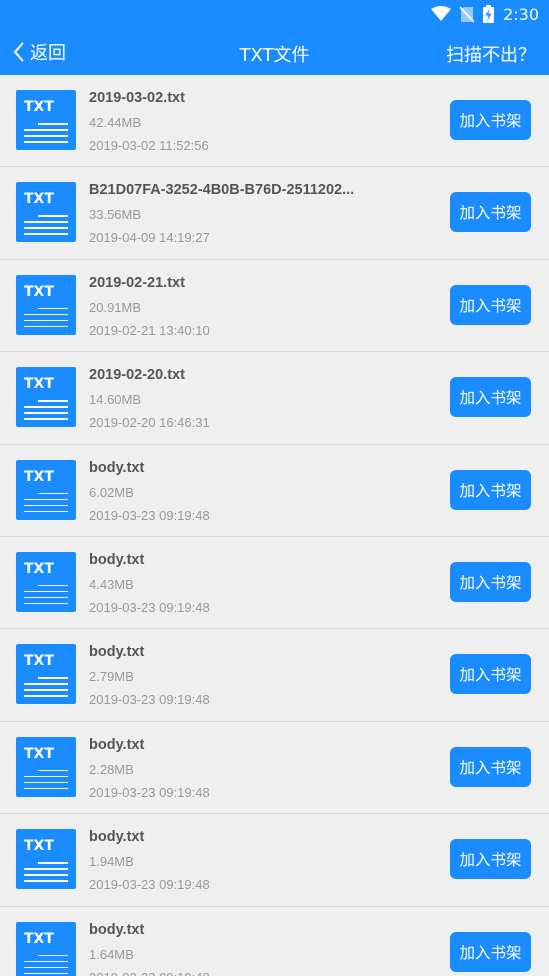  I want to click on no-sim-icon, so click(467, 14).